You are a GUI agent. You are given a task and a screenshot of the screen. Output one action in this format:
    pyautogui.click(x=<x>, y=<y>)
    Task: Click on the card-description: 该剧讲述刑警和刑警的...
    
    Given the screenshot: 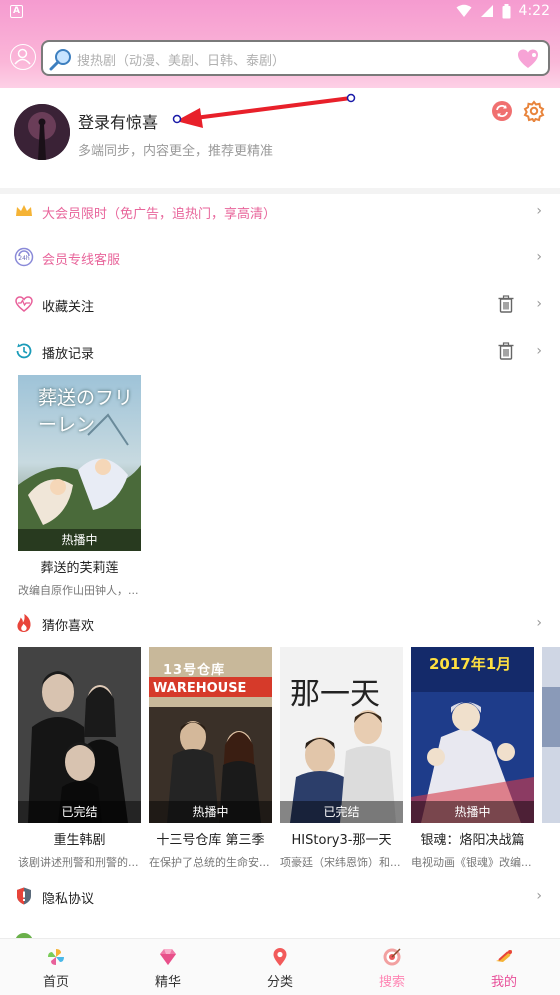 What is the action you would take?
    pyautogui.click(x=78, y=862)
    